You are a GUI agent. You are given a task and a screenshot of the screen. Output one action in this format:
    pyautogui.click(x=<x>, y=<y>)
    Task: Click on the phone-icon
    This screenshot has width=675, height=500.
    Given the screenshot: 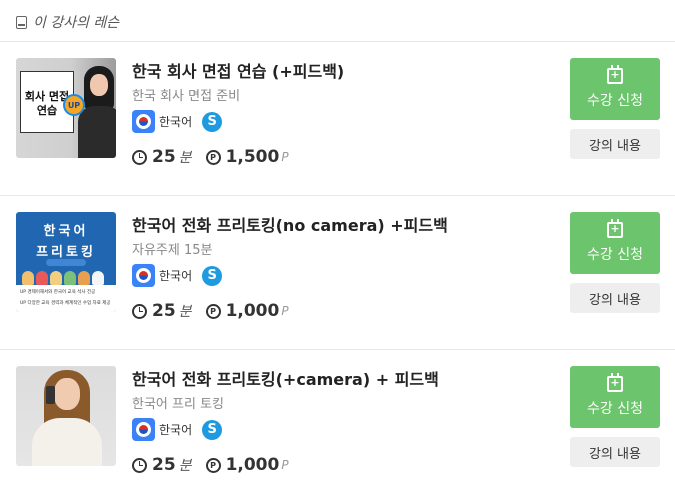 What is the action you would take?
    pyautogui.click(x=50, y=395)
    